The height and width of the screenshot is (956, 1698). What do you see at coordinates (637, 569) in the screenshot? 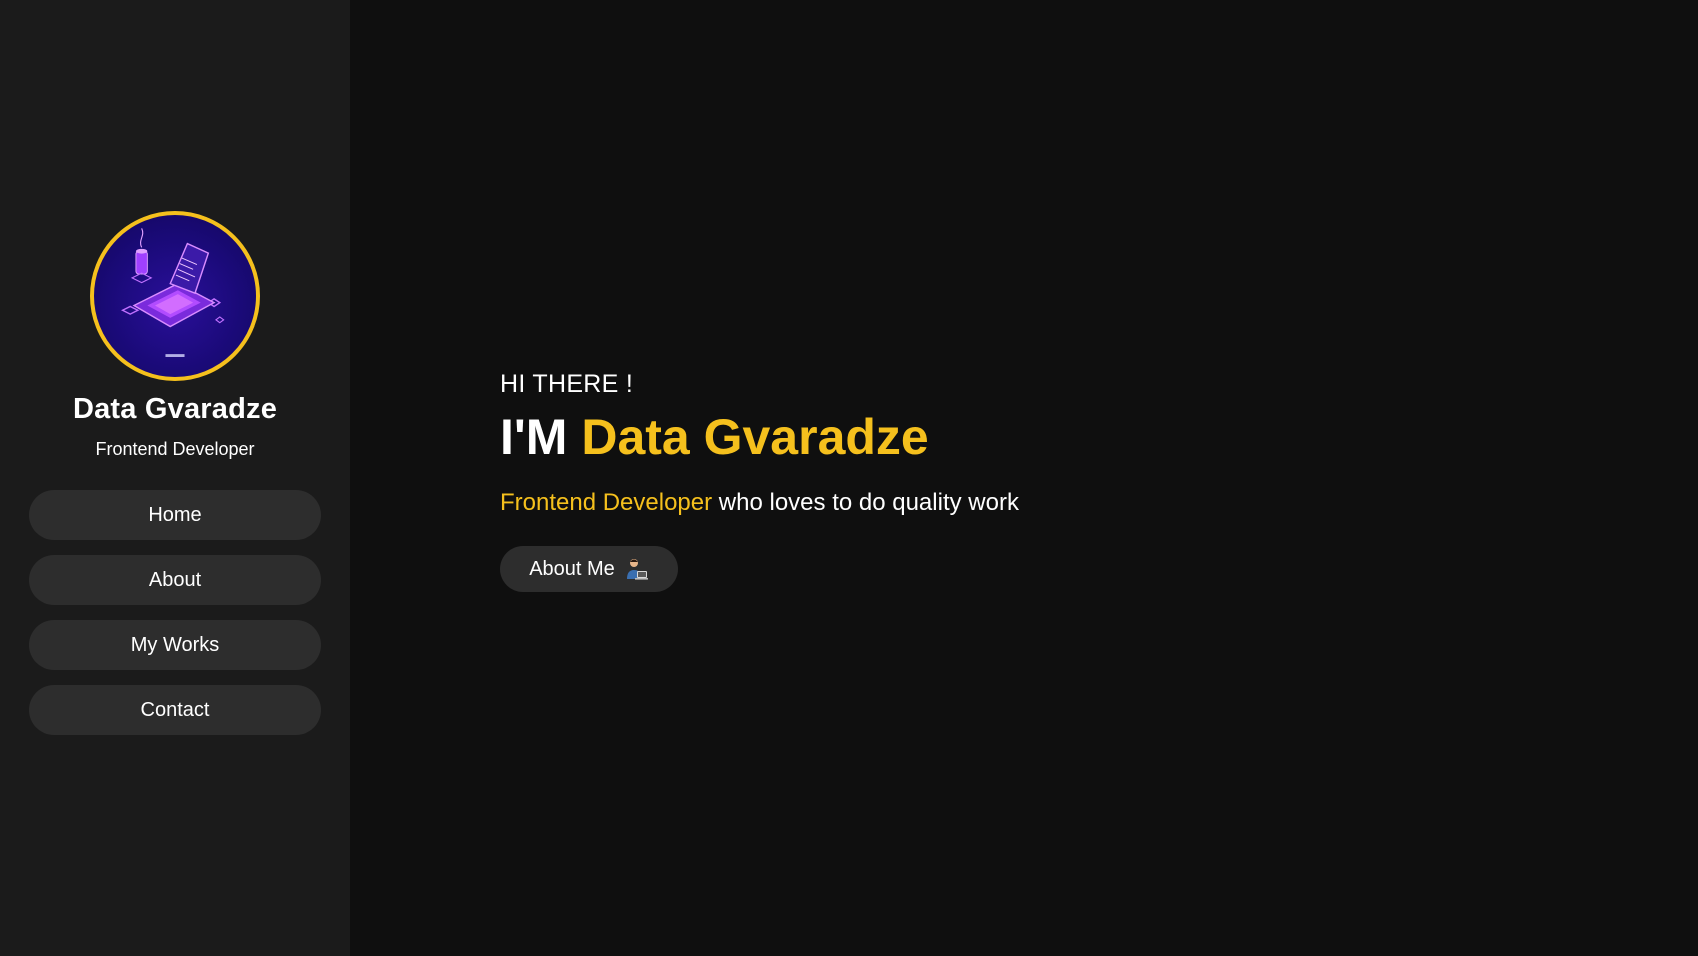
I see `technologist-icon` at bounding box center [637, 569].